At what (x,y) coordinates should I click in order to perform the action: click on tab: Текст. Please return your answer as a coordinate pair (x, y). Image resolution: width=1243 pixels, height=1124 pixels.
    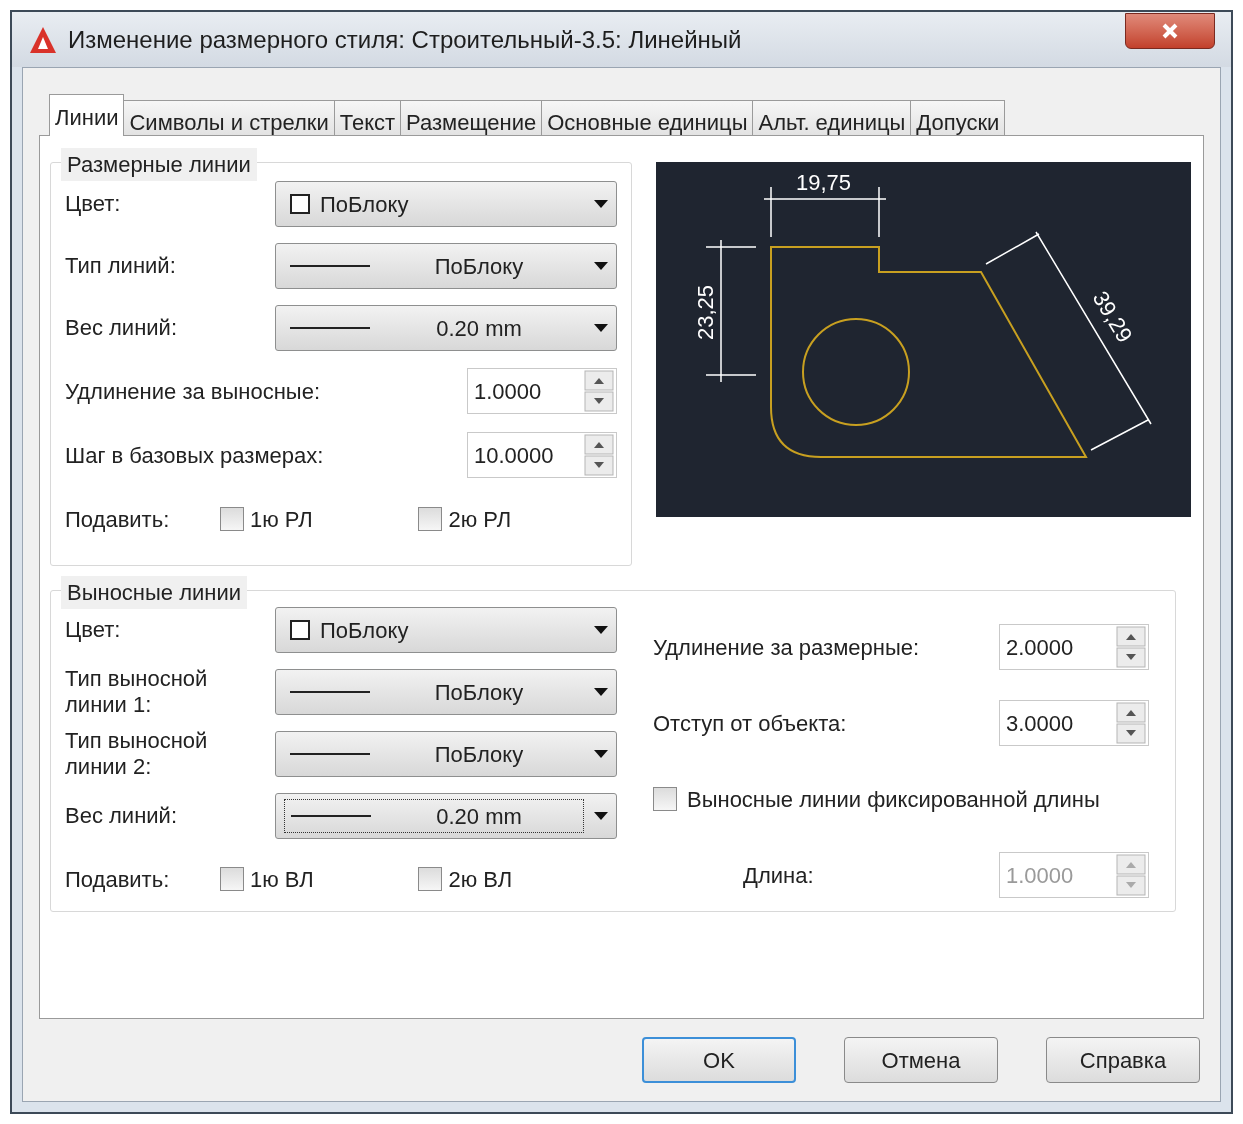
    Looking at the image, I should click on (367, 118).